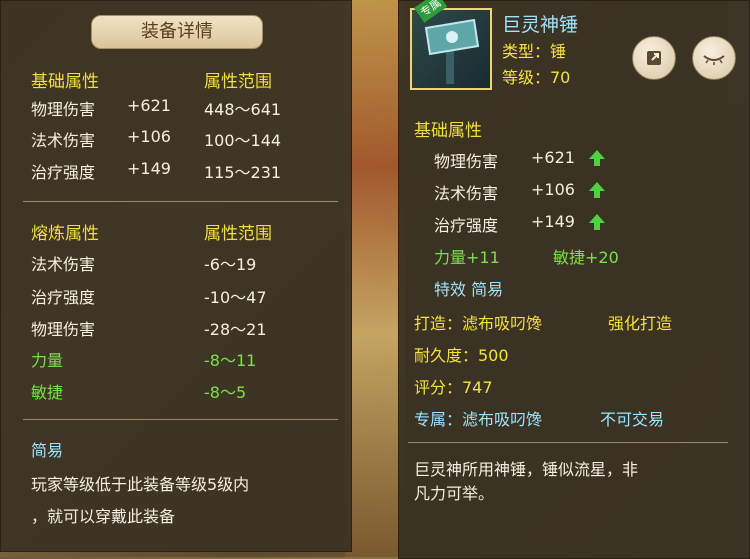 Image resolution: width=750 pixels, height=559 pixels. Describe the element at coordinates (235, 297) in the screenshot. I see `refine-attr-range: -10～47` at that location.